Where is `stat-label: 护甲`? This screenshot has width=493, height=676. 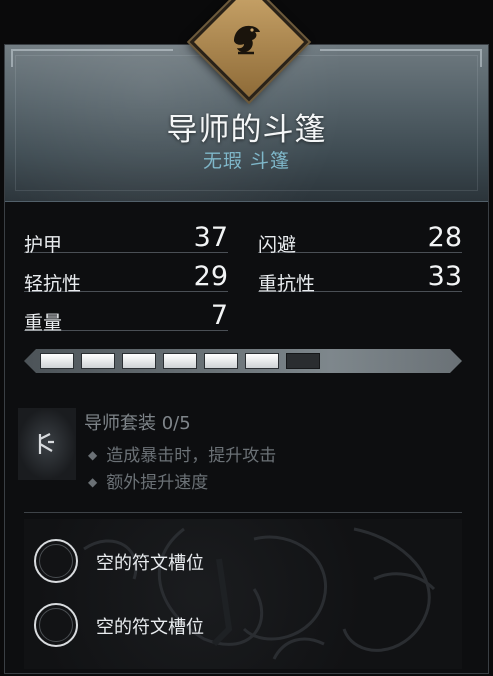 stat-label: 护甲 is located at coordinates (43, 245).